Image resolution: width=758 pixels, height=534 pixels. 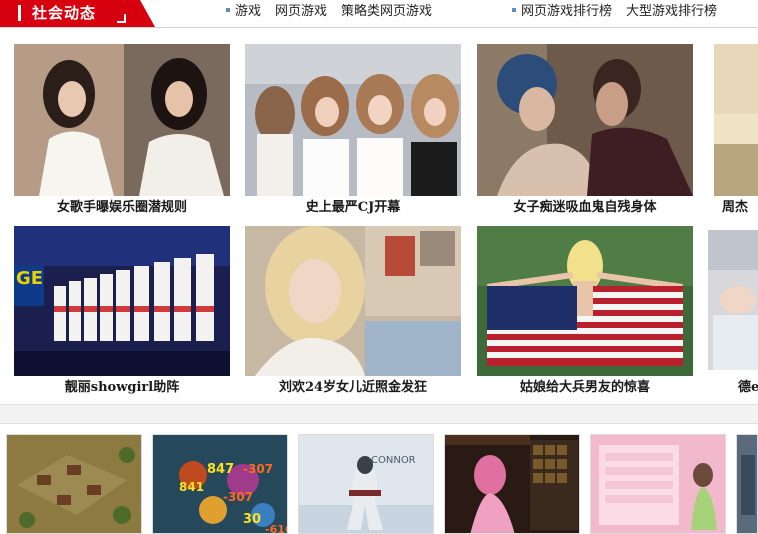 What do you see at coordinates (585, 208) in the screenshot?
I see `photo-caption: 女子痴迷吸血鬼自残身体` at bounding box center [585, 208].